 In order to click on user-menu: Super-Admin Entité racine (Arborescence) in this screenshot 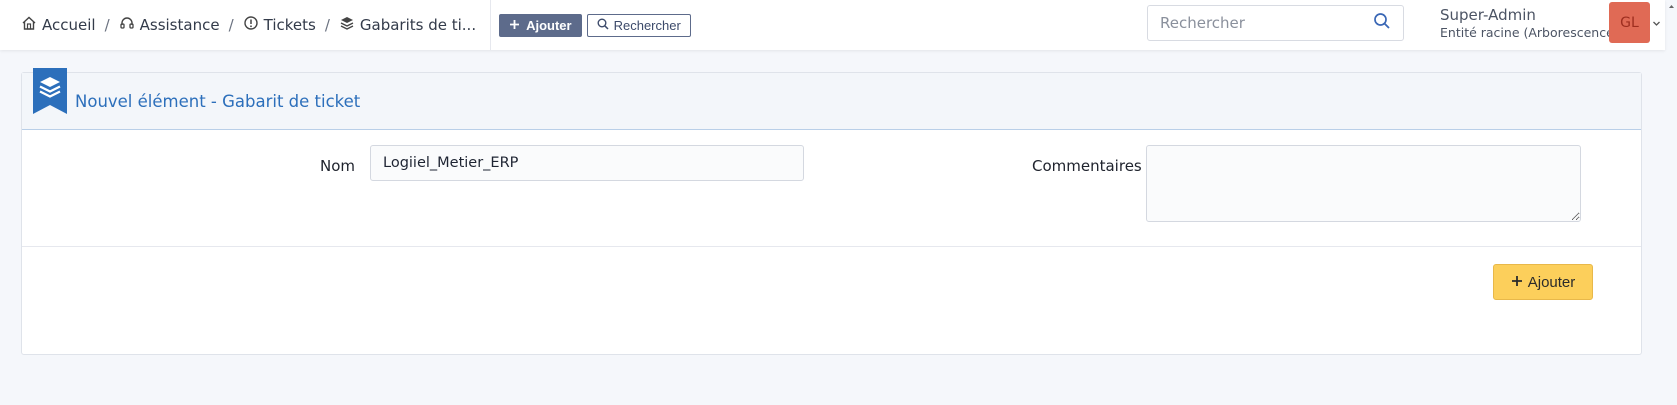, I will do `click(1529, 23)`.